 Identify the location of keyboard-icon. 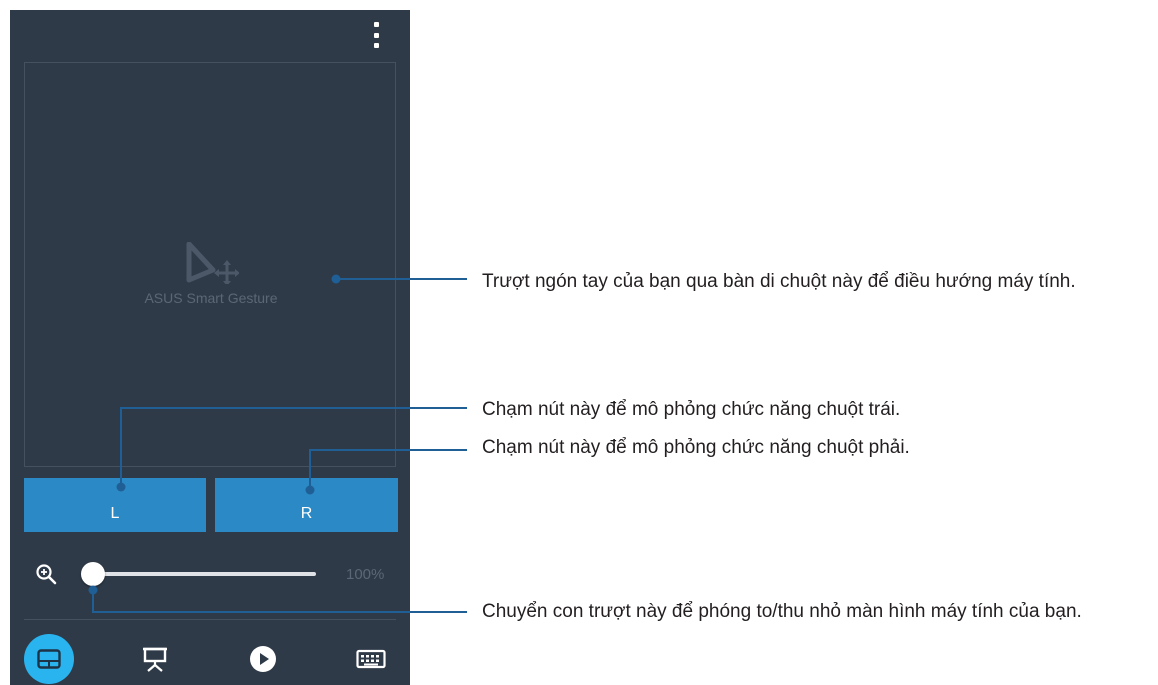
(371, 659).